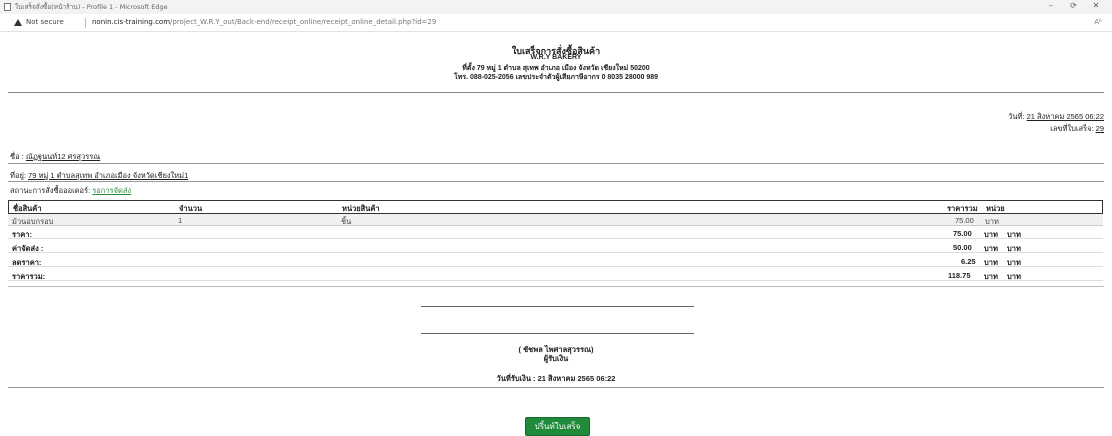 The height and width of the screenshot is (436, 1112). I want to click on receipt-number-label: เลขที่ใบเสร็จ:, so click(1072, 128).